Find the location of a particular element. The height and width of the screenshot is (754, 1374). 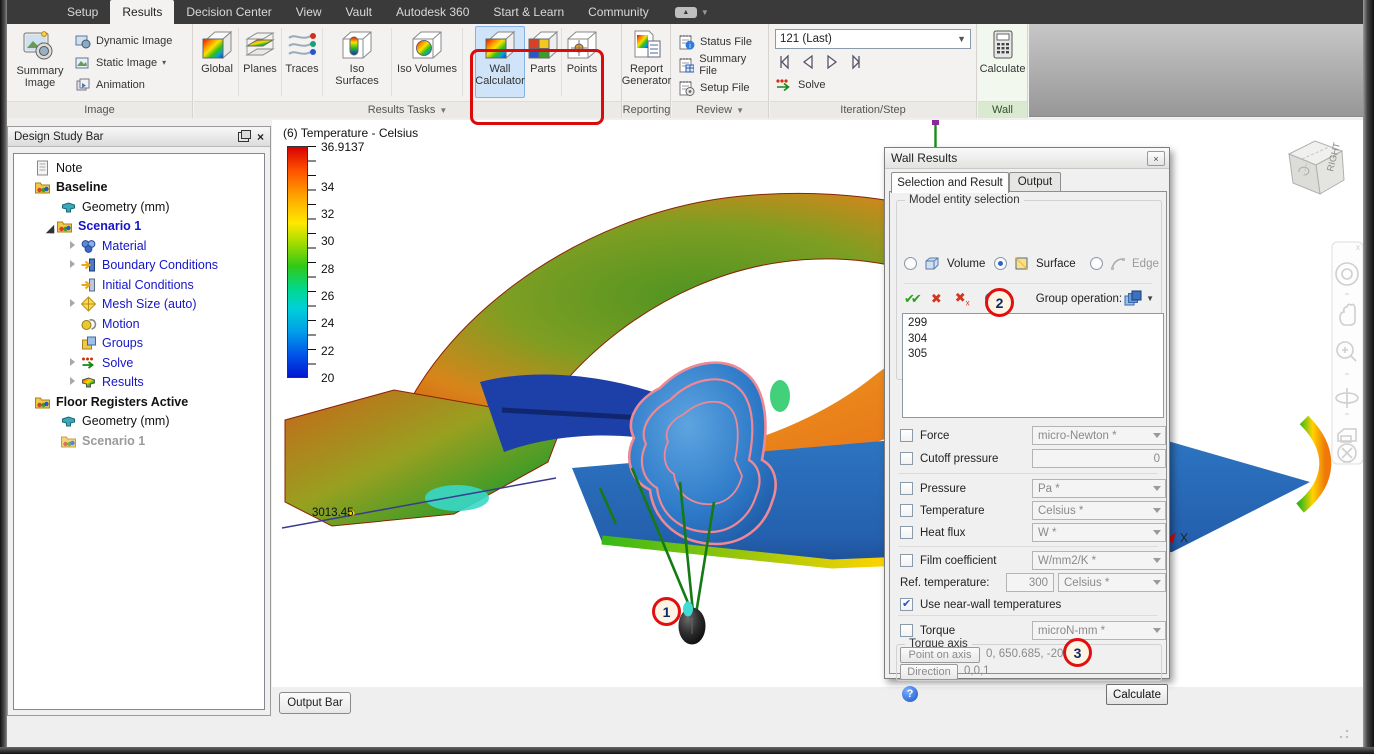

group-operation-control: Group operation: ▼ is located at coordinates (1095, 298).